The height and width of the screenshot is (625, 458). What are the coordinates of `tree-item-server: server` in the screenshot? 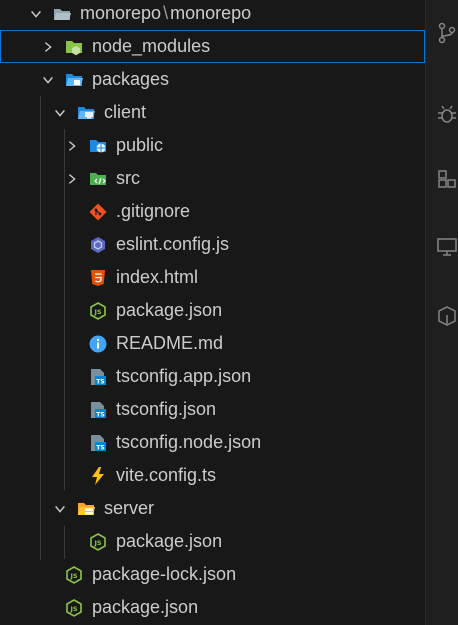 It's located at (212, 508).